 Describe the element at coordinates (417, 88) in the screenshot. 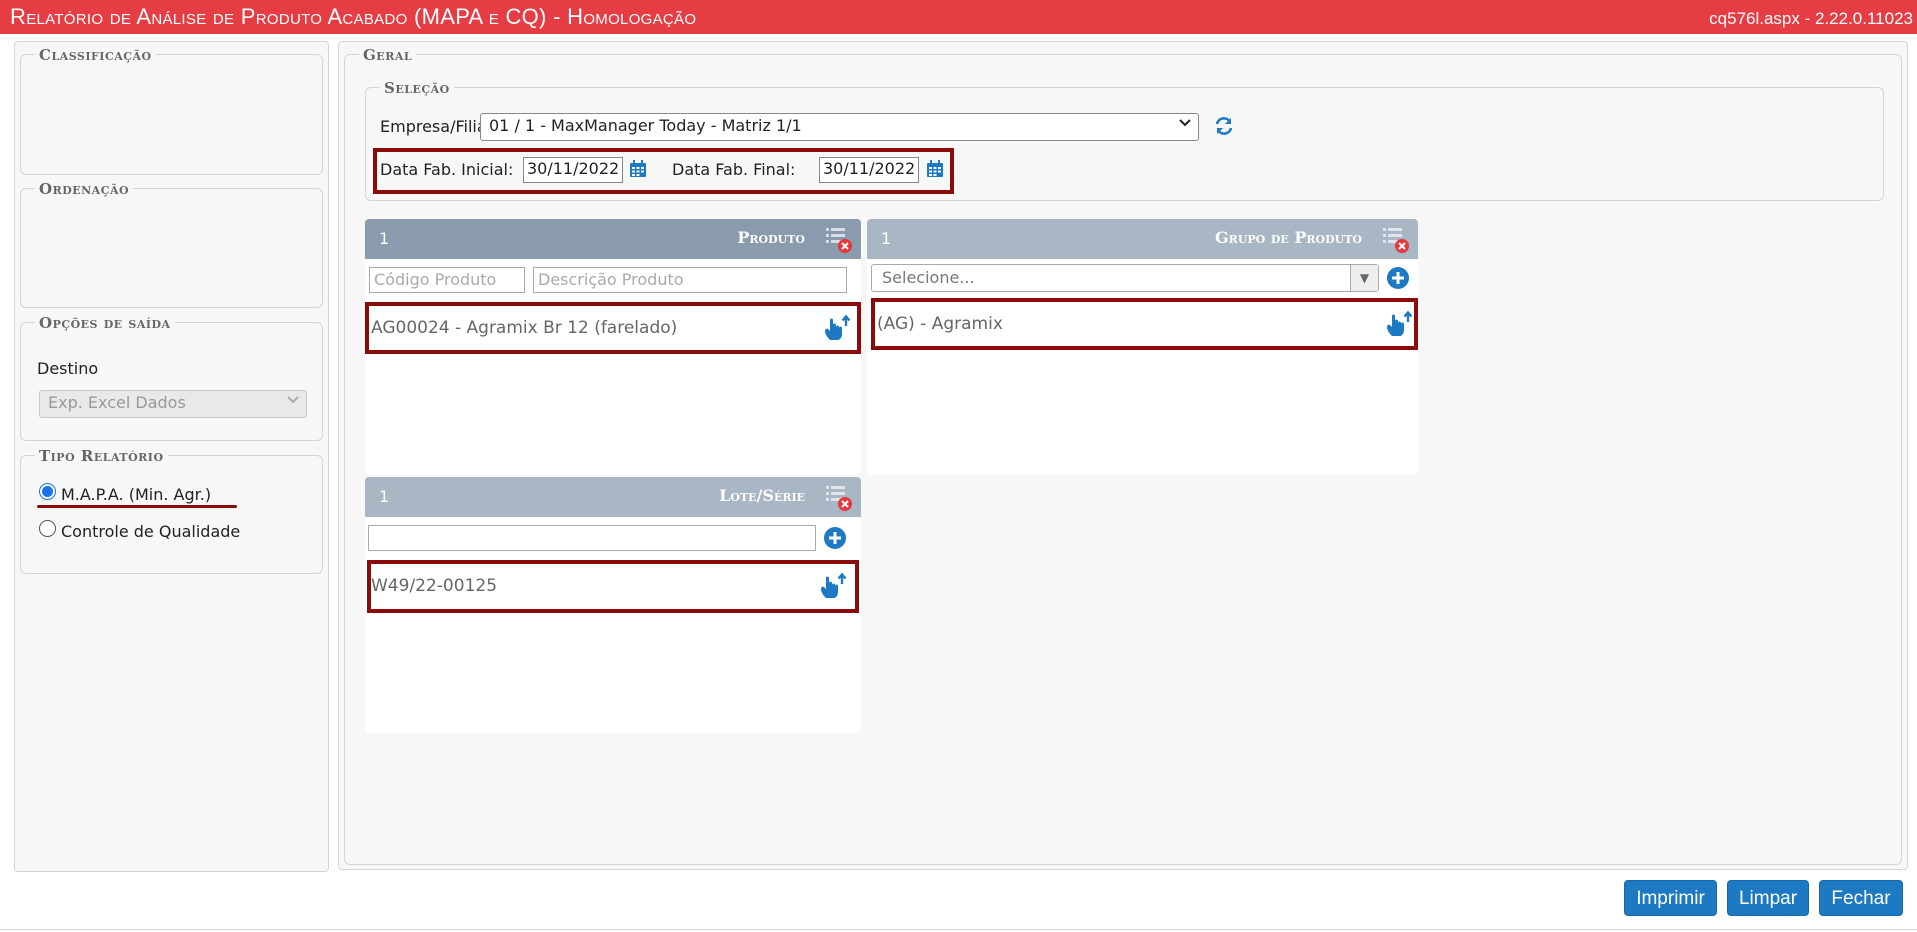

I see `selecao-legend: Seleção` at that location.